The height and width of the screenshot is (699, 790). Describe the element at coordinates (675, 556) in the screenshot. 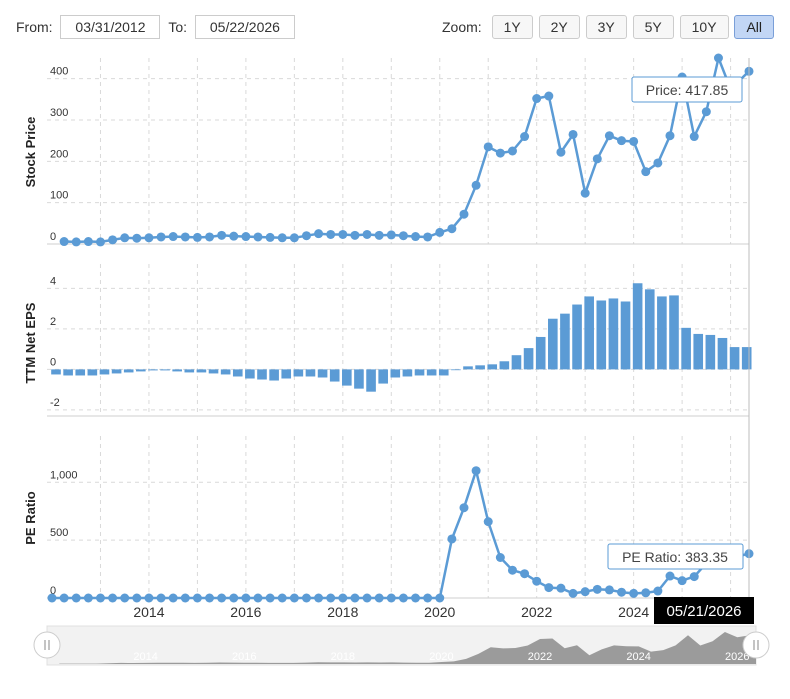

I see `pe-tooltip: PE Ratio: 383.35` at that location.